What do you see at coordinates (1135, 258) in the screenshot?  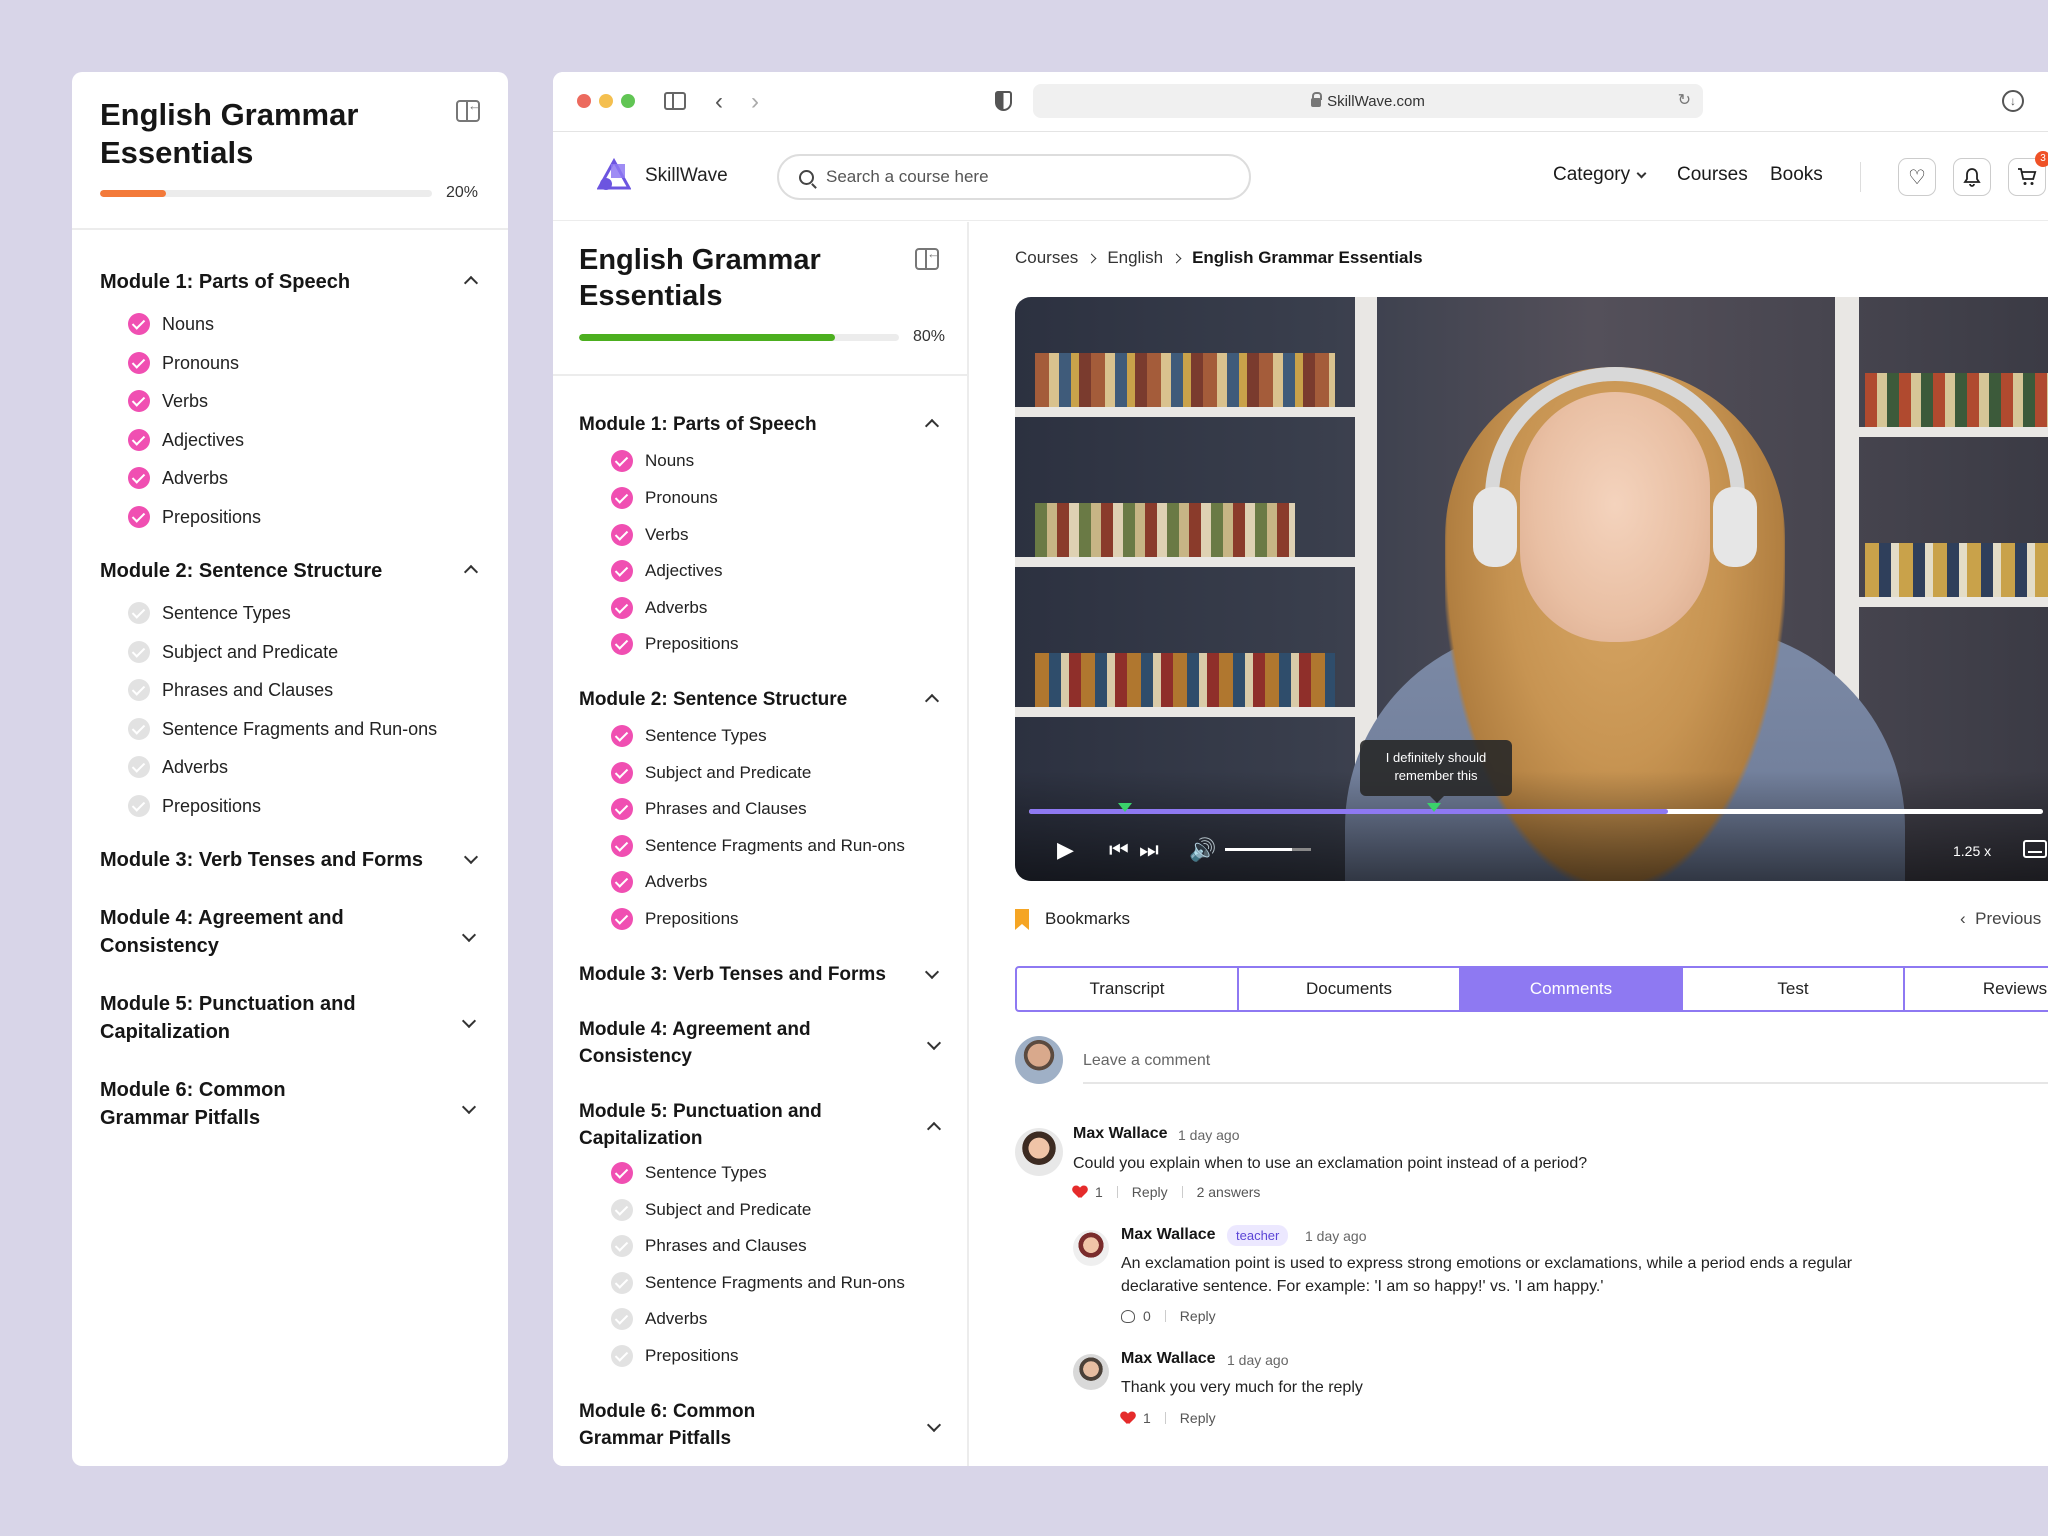 I see `breadcrumb-english: English` at bounding box center [1135, 258].